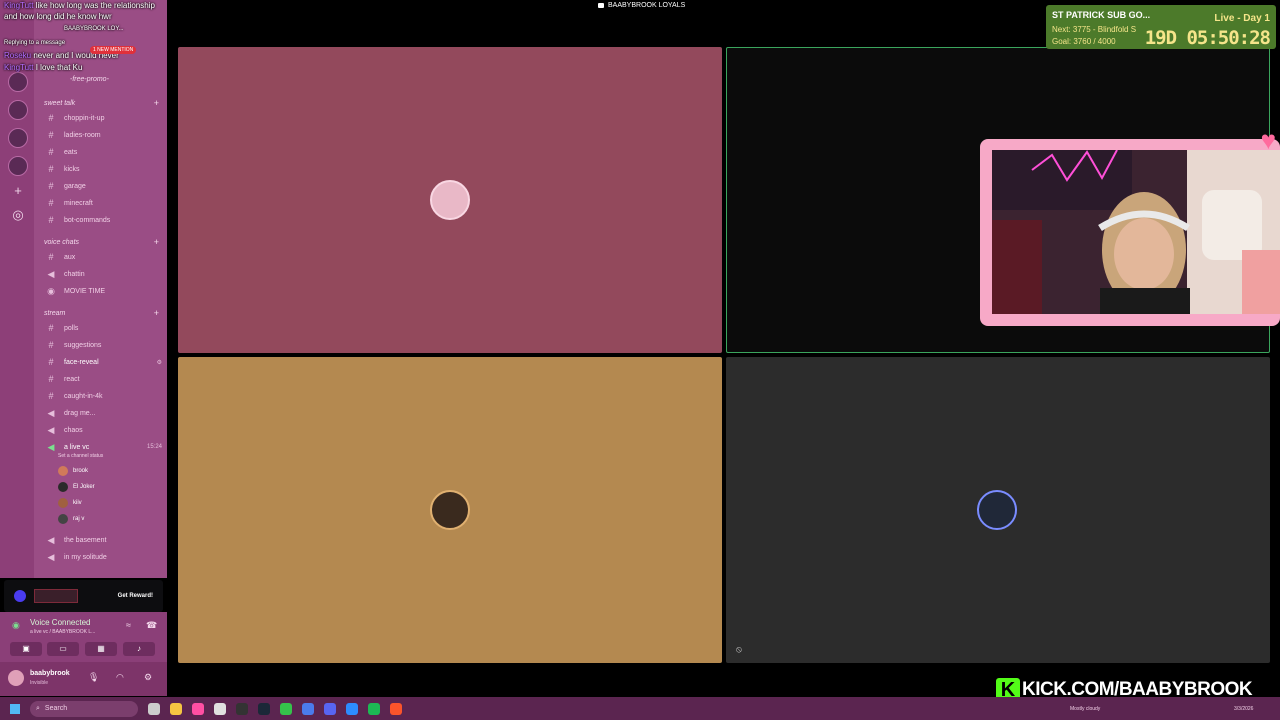 The height and width of the screenshot is (720, 1280). Describe the element at coordinates (89, 79) in the screenshot. I see `free-promo-channel: -free-promo-` at that location.